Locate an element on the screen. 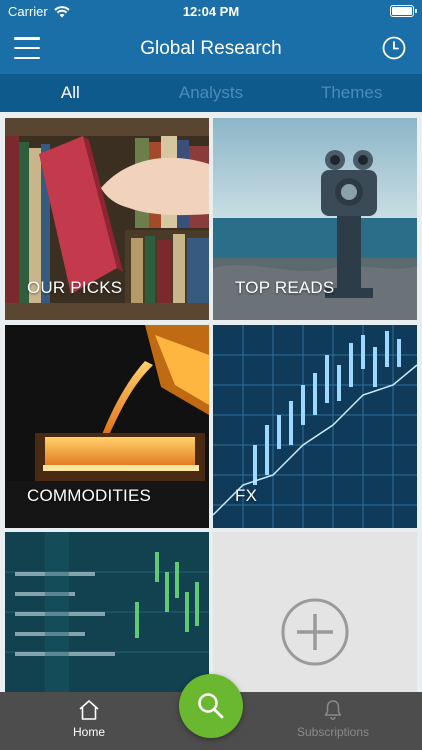 Image resolution: width=422 pixels, height=750 pixels. page-title: Global Research is located at coordinates (211, 48).